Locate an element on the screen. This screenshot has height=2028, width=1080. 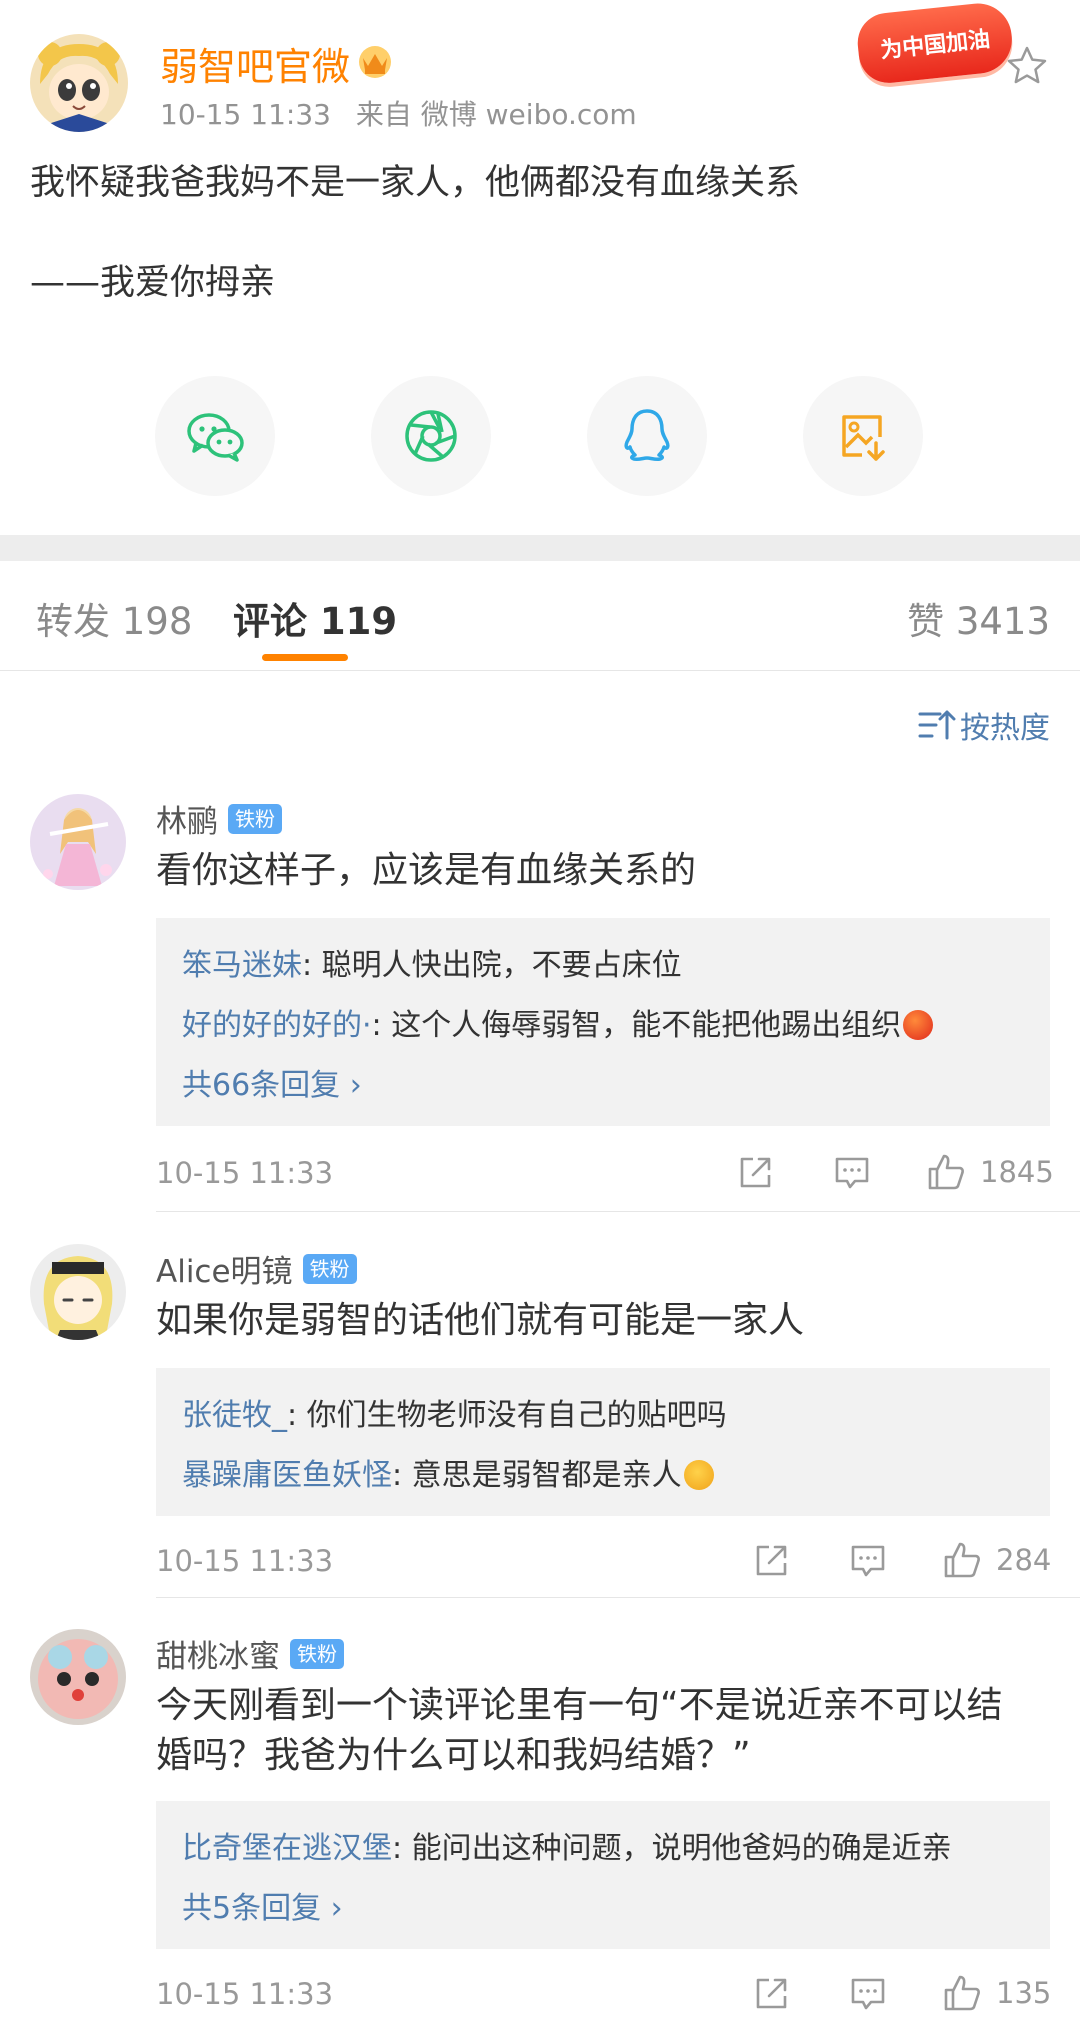
tab-comments: 评论 119 is located at coordinates (315, 618).